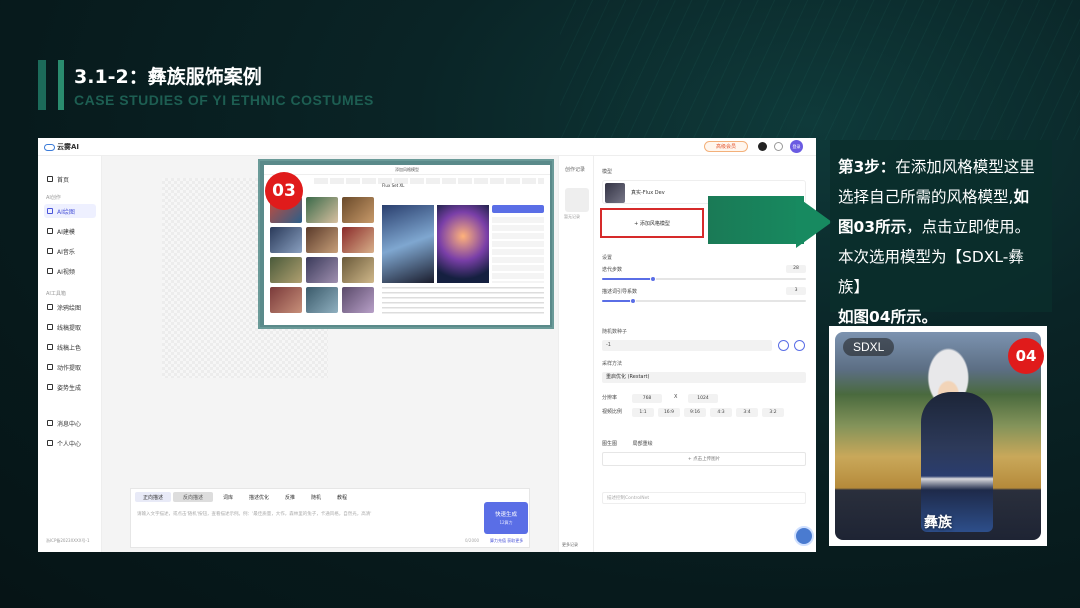 Image resolution: width=1080 pixels, height=608 pixels. What do you see at coordinates (796, 146) in the screenshot?
I see `avatar: 登录` at bounding box center [796, 146].